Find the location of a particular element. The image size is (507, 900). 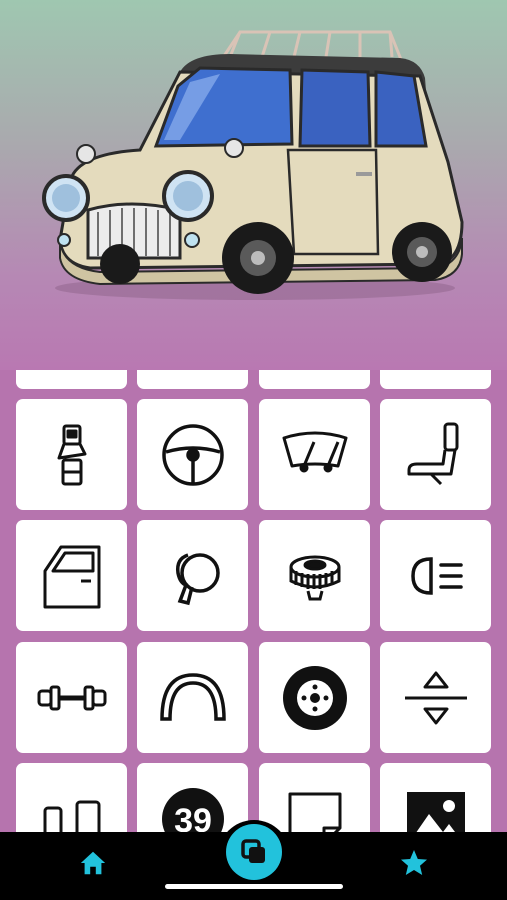

car-door-icon is located at coordinates (71, 576).